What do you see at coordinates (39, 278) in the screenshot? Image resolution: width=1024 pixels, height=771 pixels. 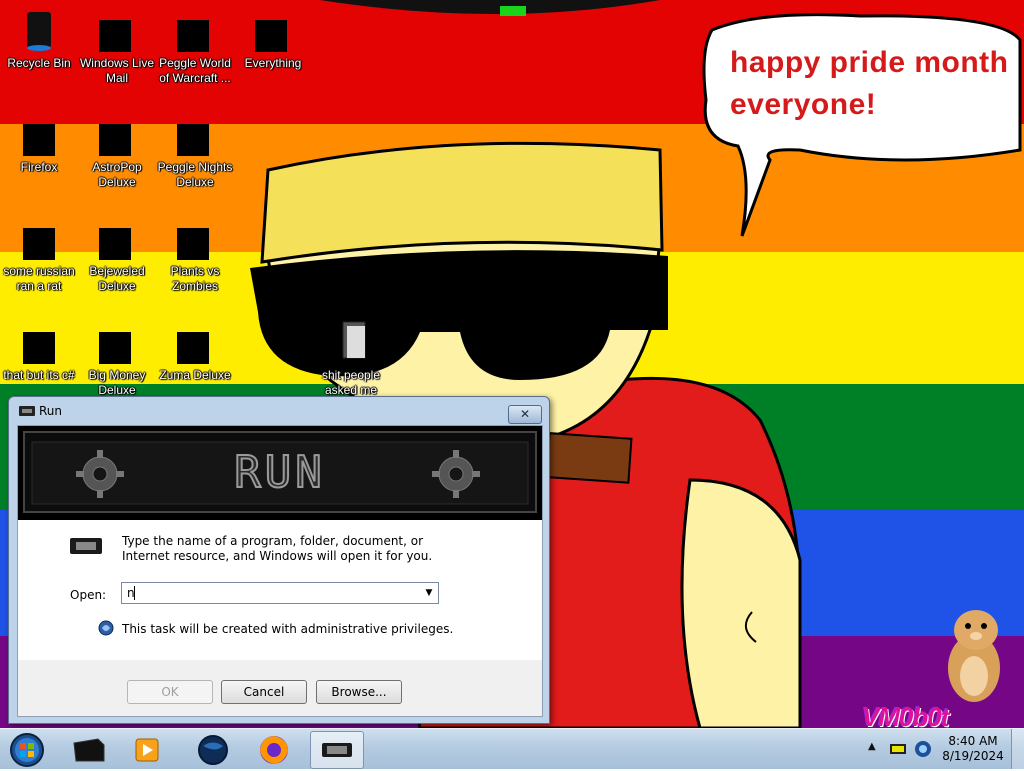 I see `icon-label: some russian ran a rat` at bounding box center [39, 278].